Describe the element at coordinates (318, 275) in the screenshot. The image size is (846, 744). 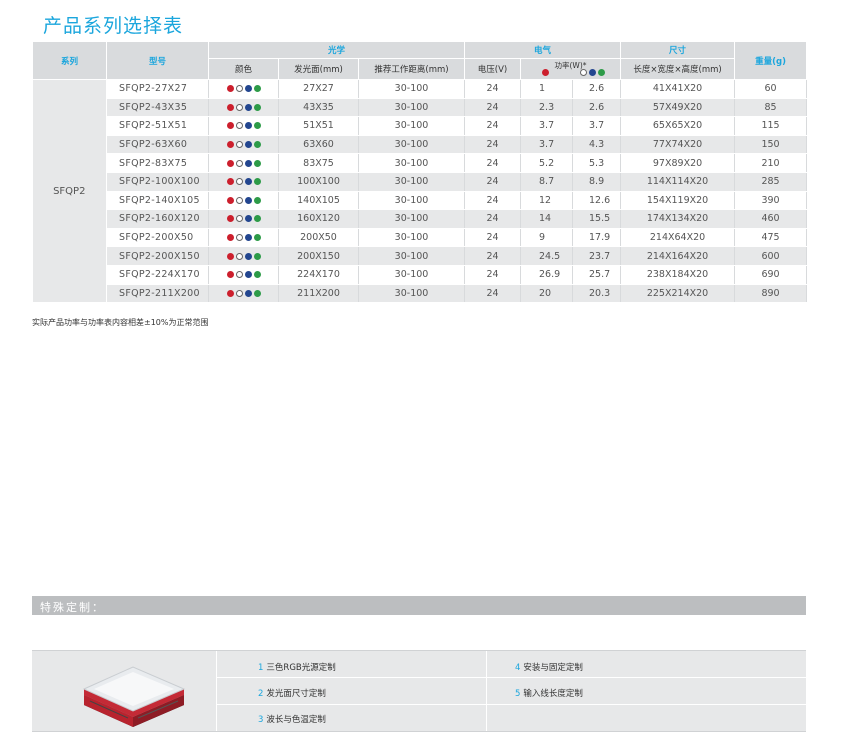
I see `emit-area-cell: 224X170` at that location.